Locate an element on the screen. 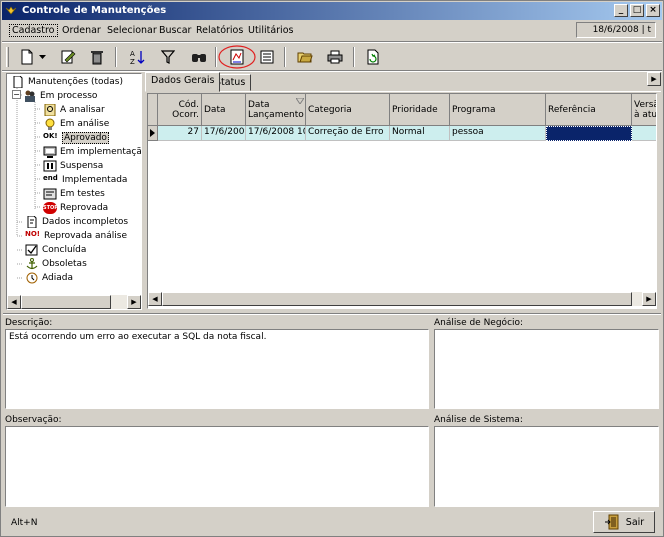  tree-item-label: Dados incompletos is located at coordinates (85, 222).